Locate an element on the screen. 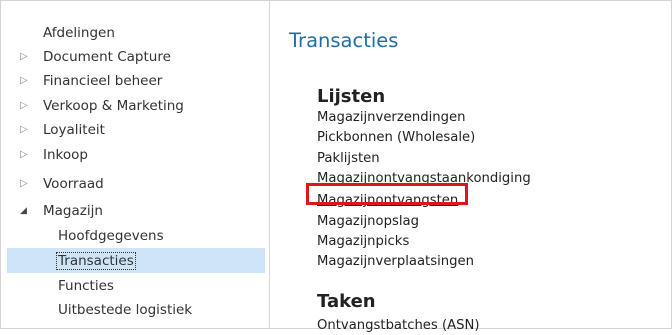  nav-item-loyaliteit: ▷ Loyaliteit is located at coordinates (133, 130).